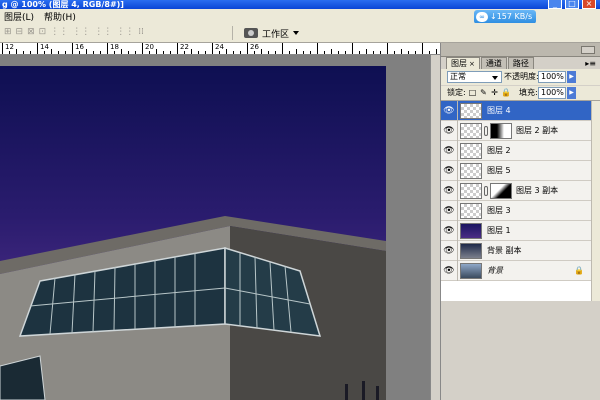  I want to click on layer-row: 👁 图层 5, so click(520, 171).